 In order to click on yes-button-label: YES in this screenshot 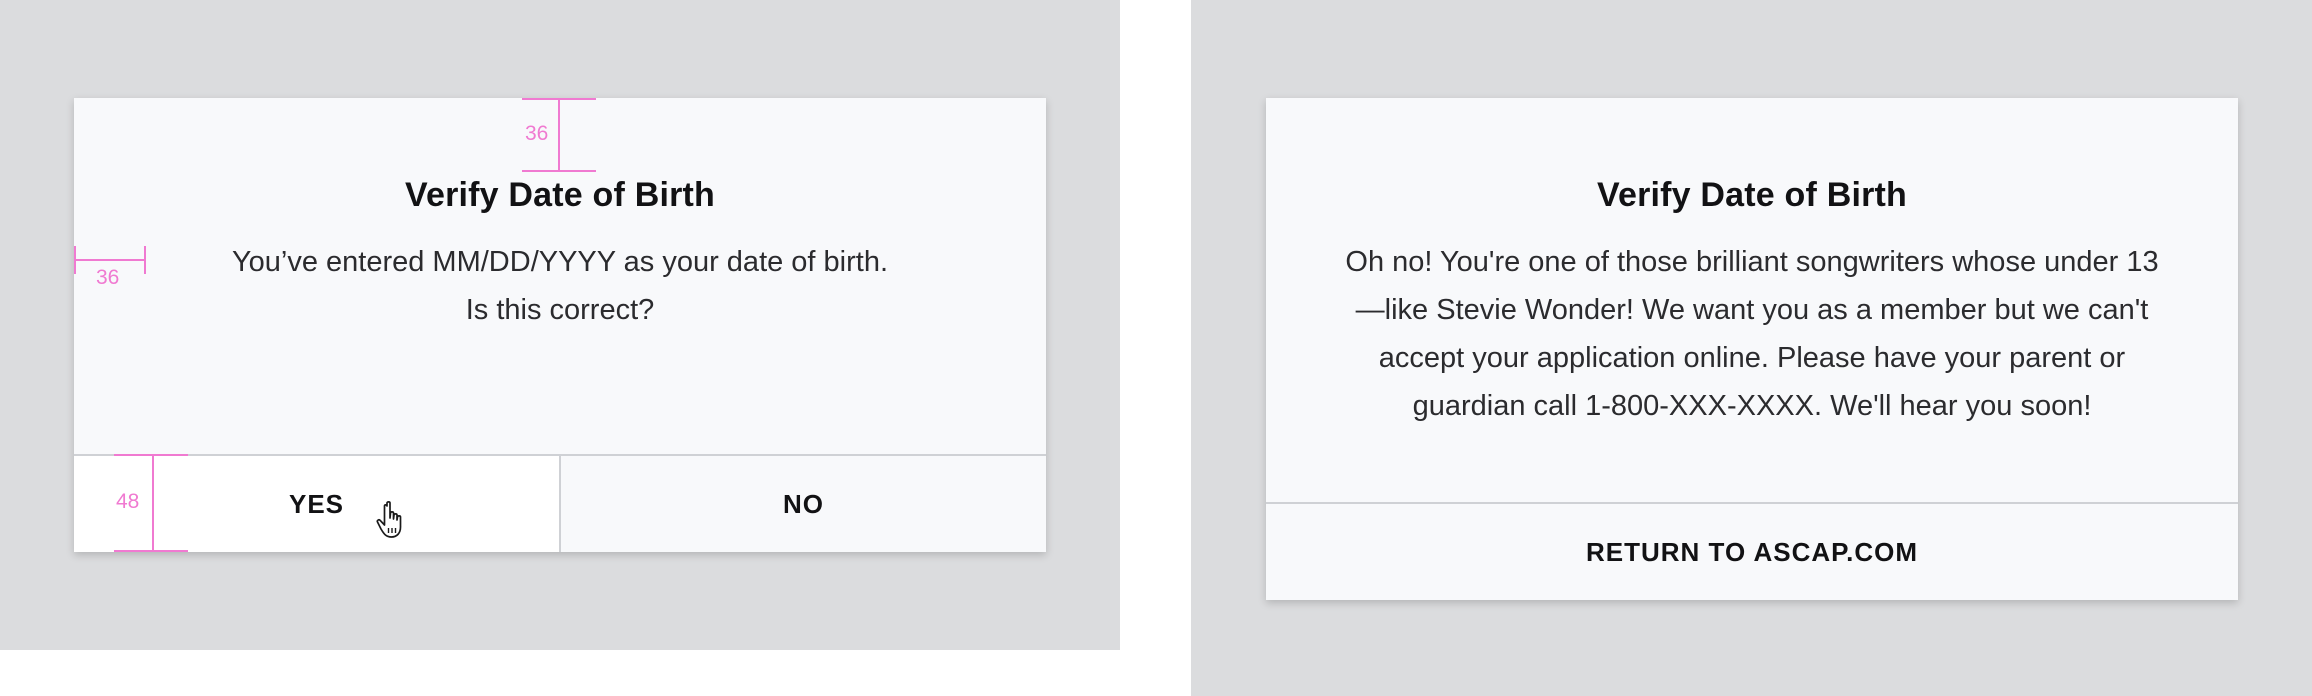, I will do `click(316, 503)`.